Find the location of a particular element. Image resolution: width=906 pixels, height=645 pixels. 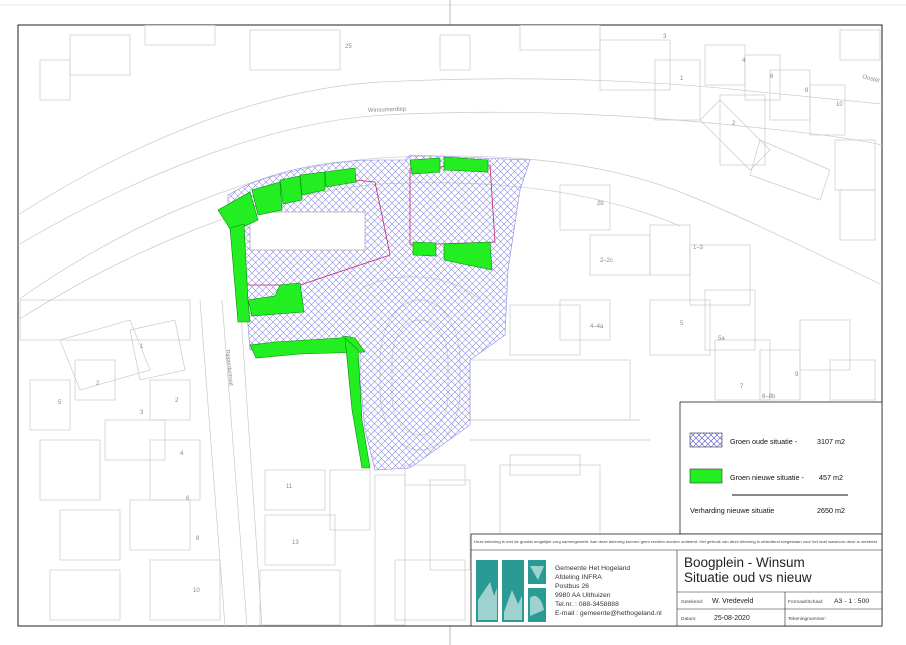

format-value: A3 - 1 : 500 is located at coordinates (851, 601).